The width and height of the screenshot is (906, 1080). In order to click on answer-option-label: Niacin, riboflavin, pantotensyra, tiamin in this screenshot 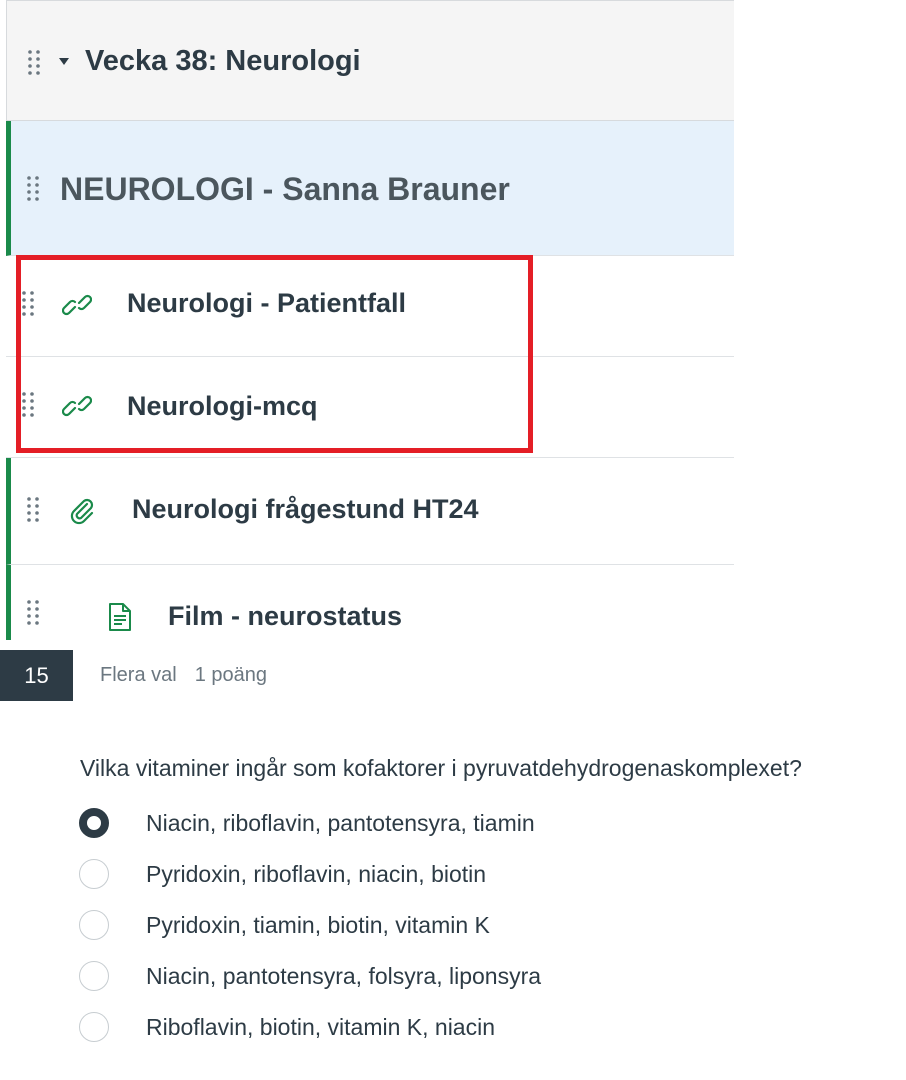, I will do `click(340, 823)`.